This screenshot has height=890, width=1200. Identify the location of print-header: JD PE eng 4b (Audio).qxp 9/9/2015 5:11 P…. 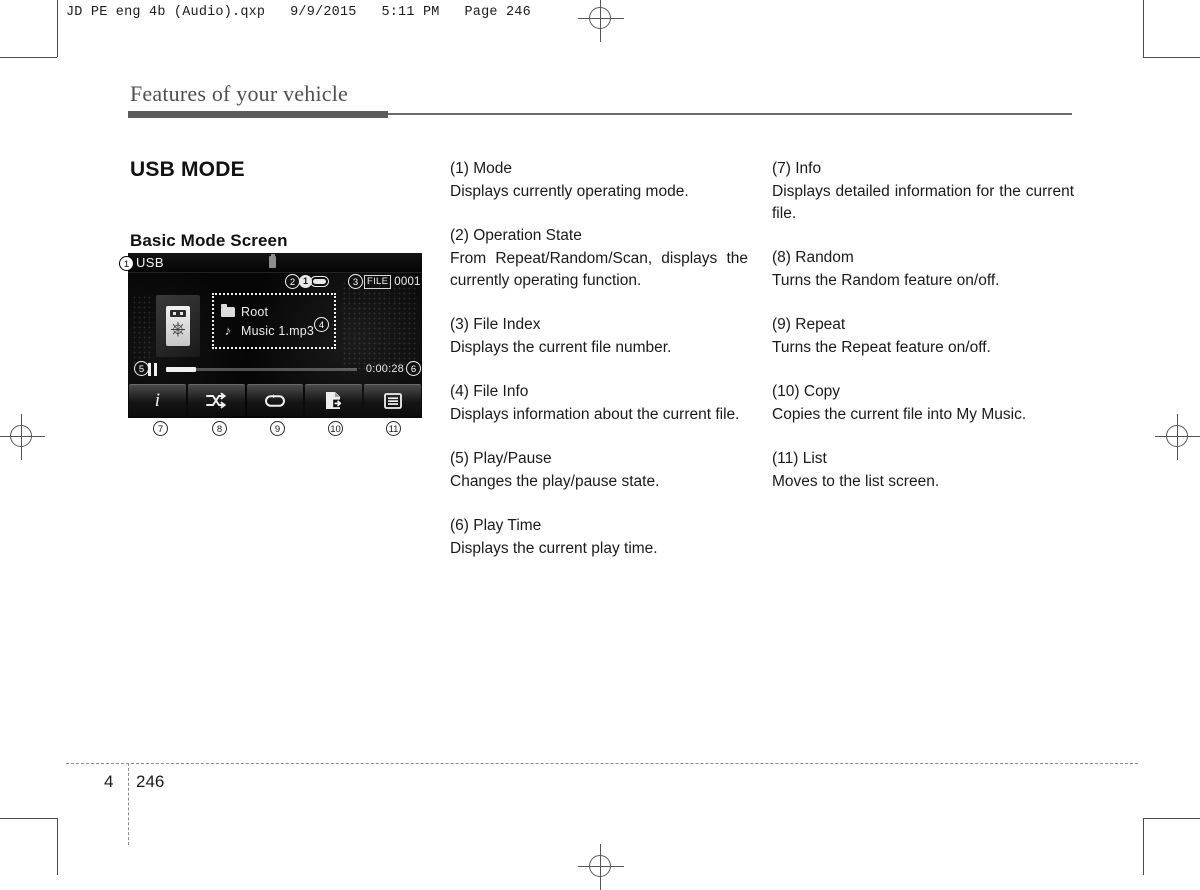
(298, 12).